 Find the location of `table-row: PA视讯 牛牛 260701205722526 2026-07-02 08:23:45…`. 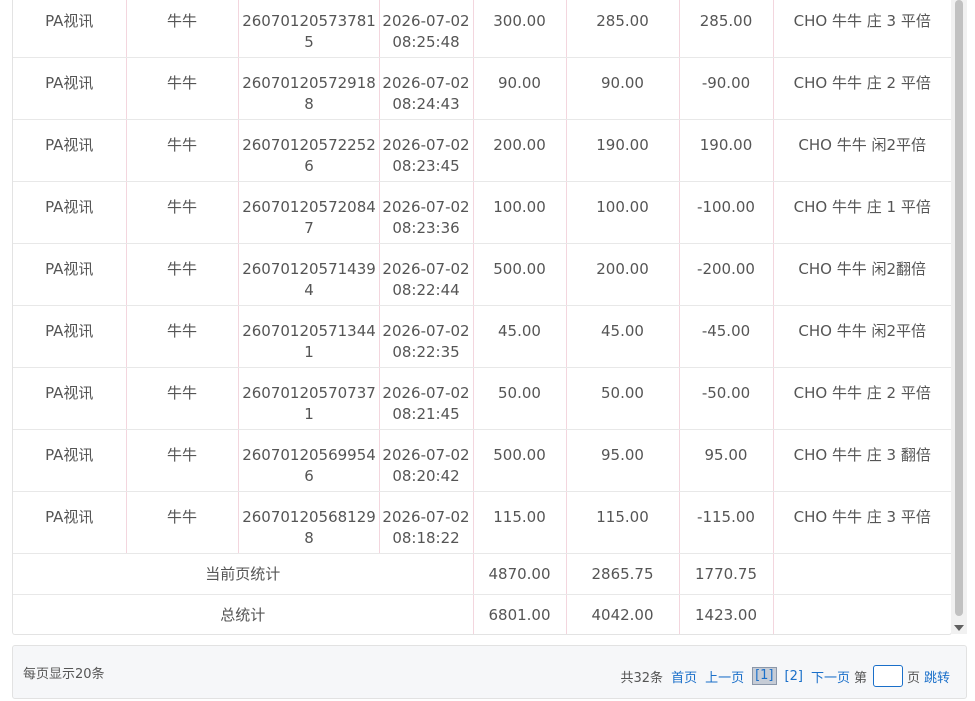

table-row: PA视讯 牛牛 260701205722526 2026-07-02 08:23:45… is located at coordinates (482, 150).